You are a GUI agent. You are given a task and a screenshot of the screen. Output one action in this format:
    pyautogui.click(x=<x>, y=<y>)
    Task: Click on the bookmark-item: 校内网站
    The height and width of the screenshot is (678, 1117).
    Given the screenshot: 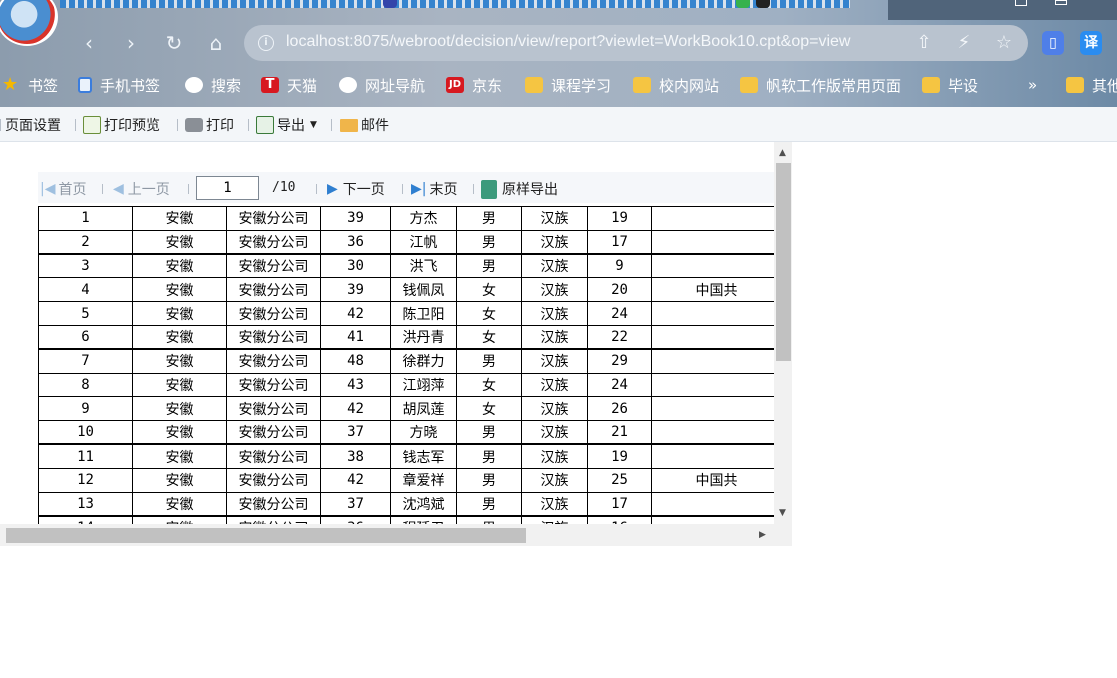 What is the action you would take?
    pyautogui.click(x=676, y=85)
    